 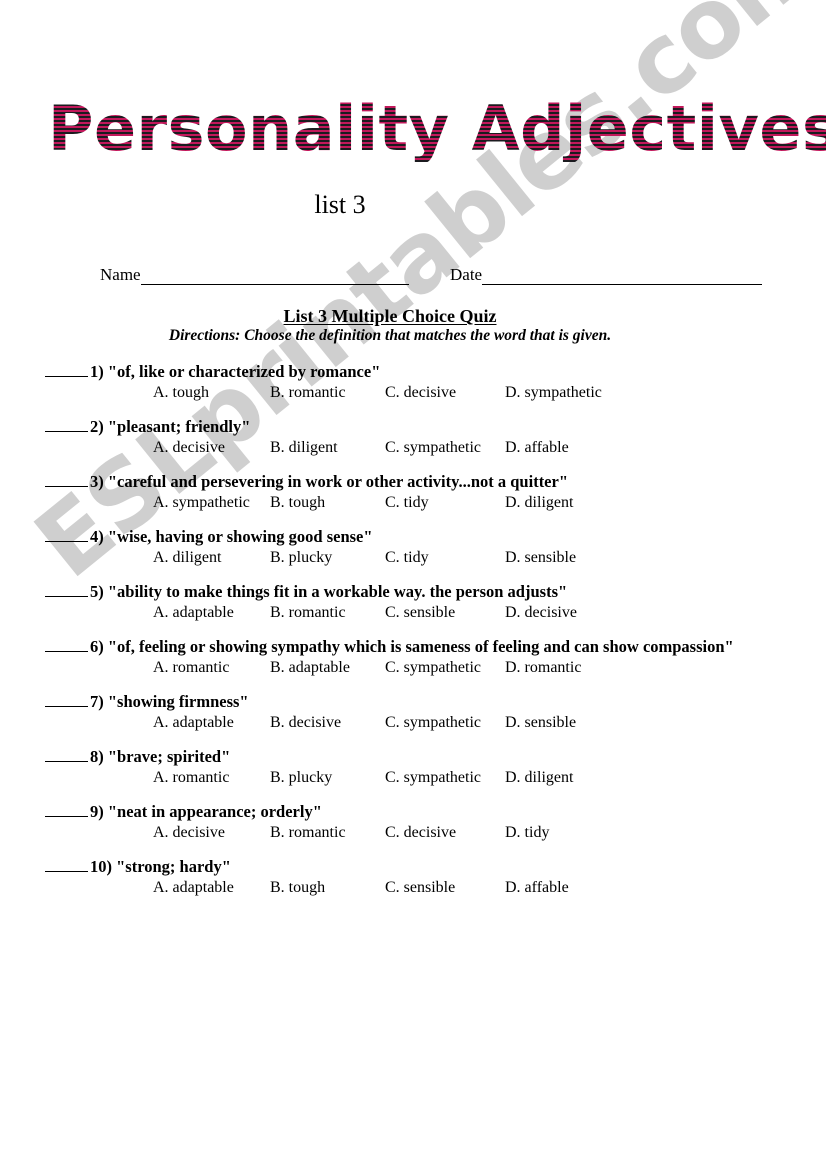 I want to click on question-line: 2) "pleasant; friendly", so click(x=147, y=427).